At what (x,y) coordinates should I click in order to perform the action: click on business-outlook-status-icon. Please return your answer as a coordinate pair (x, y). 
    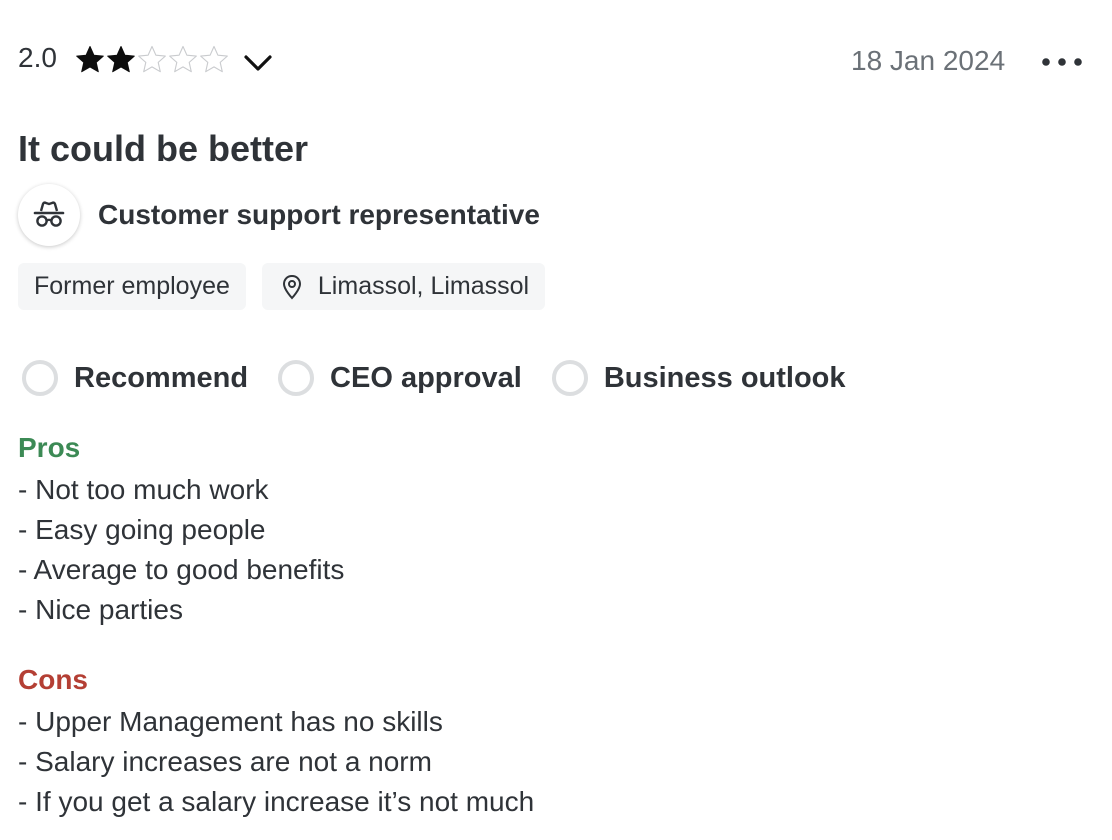
    Looking at the image, I should click on (569, 378).